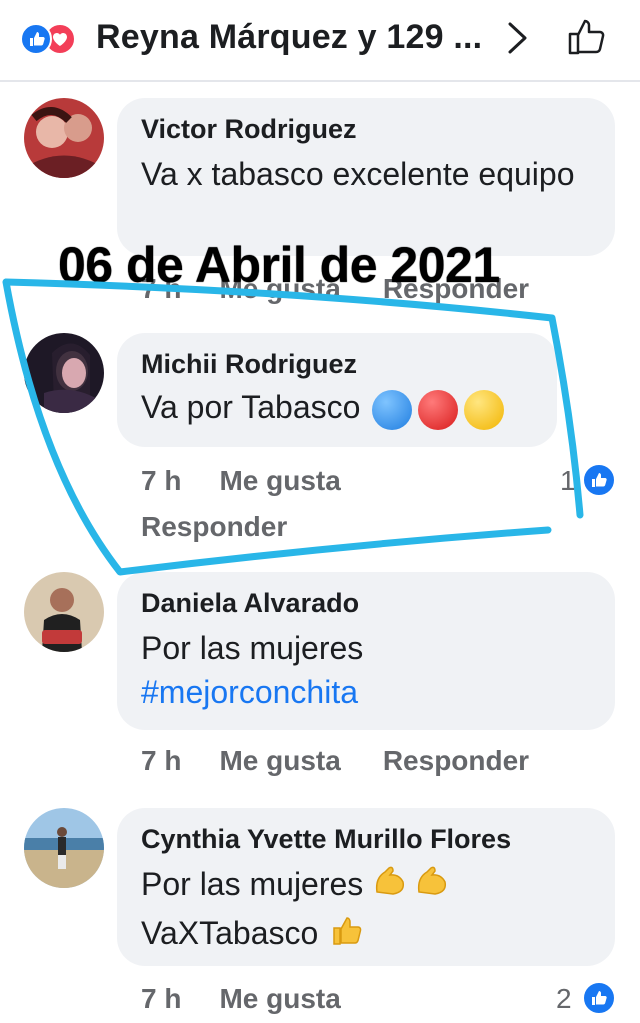 This screenshot has width=640, height=1023. Describe the element at coordinates (587, 36) in the screenshot. I see `thumbs-up-icon` at that location.